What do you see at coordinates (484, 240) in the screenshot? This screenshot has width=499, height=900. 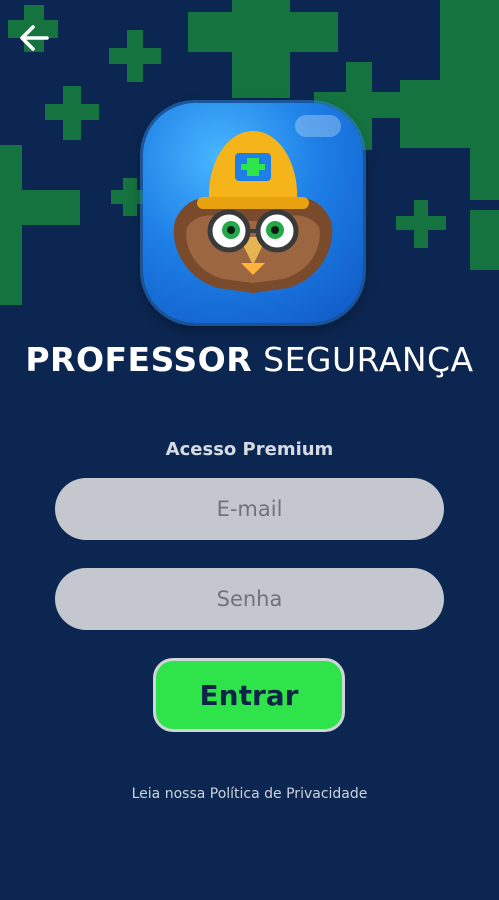 I see `bg-cross-right-edge` at bounding box center [484, 240].